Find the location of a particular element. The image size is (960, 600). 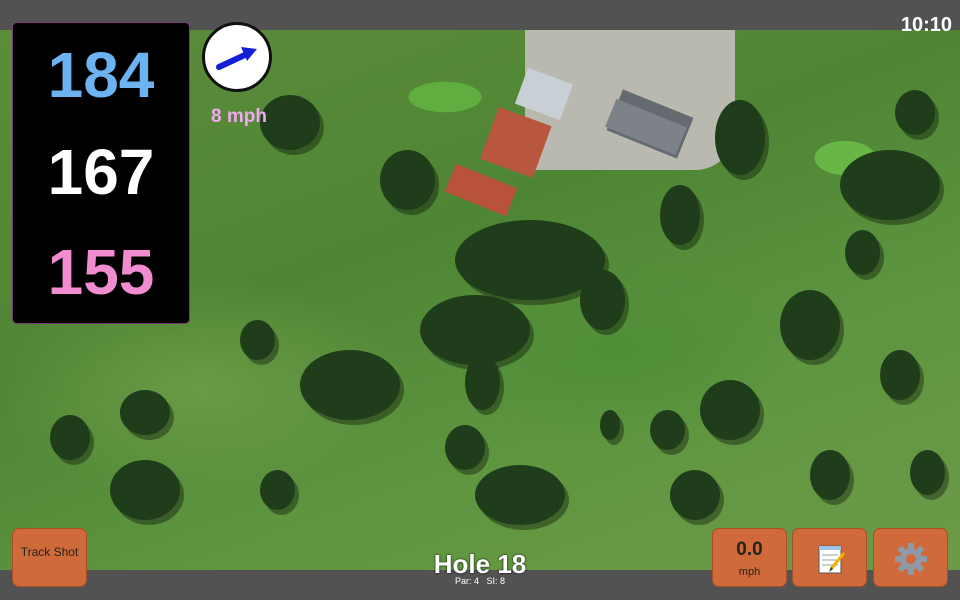

yardage-panel: 184 167 155 is located at coordinates (101, 173).